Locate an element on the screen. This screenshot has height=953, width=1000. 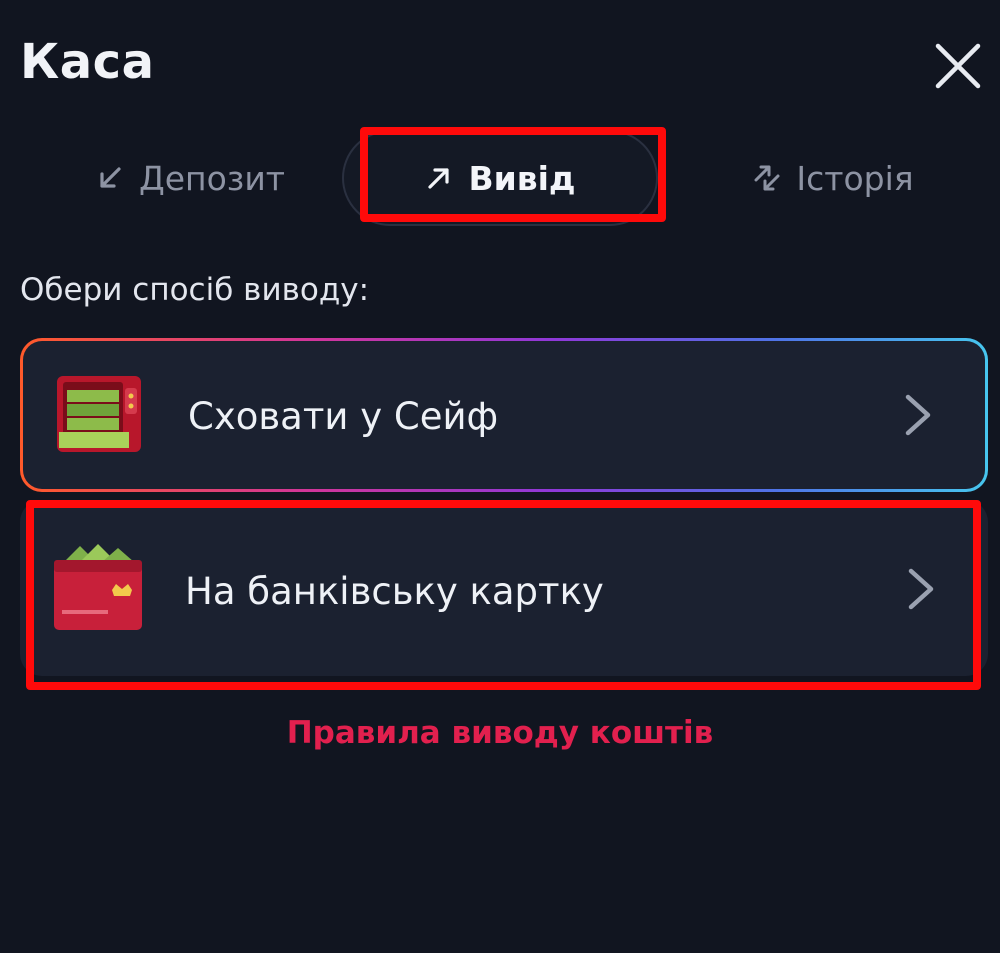
tab-bar: Депозит Вивід Історія is located at coordinates (500, 180).